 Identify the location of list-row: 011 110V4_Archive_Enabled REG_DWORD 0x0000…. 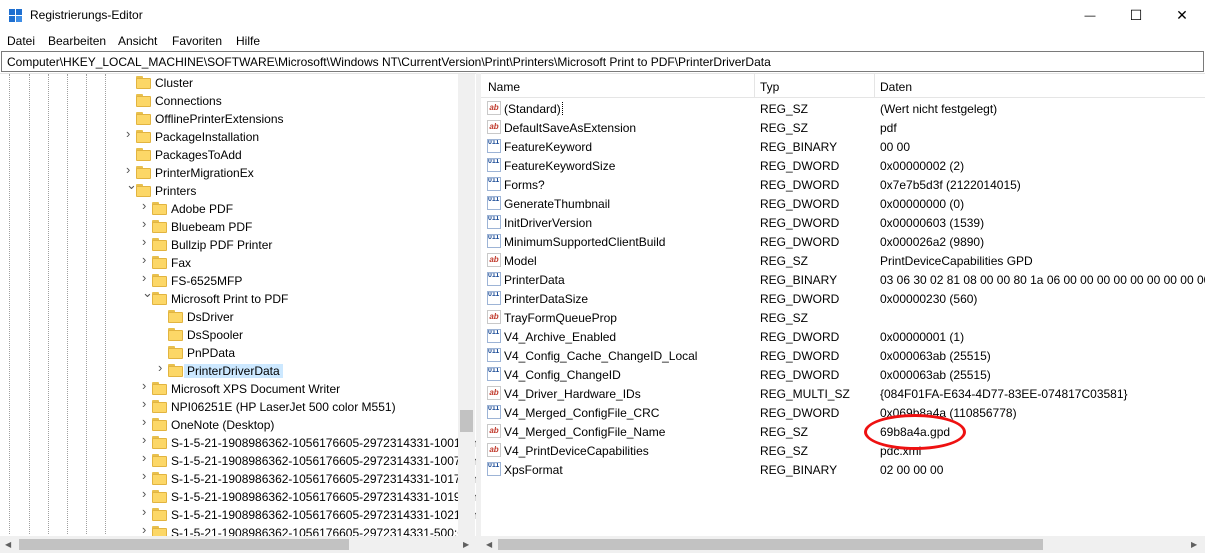
(843, 336).